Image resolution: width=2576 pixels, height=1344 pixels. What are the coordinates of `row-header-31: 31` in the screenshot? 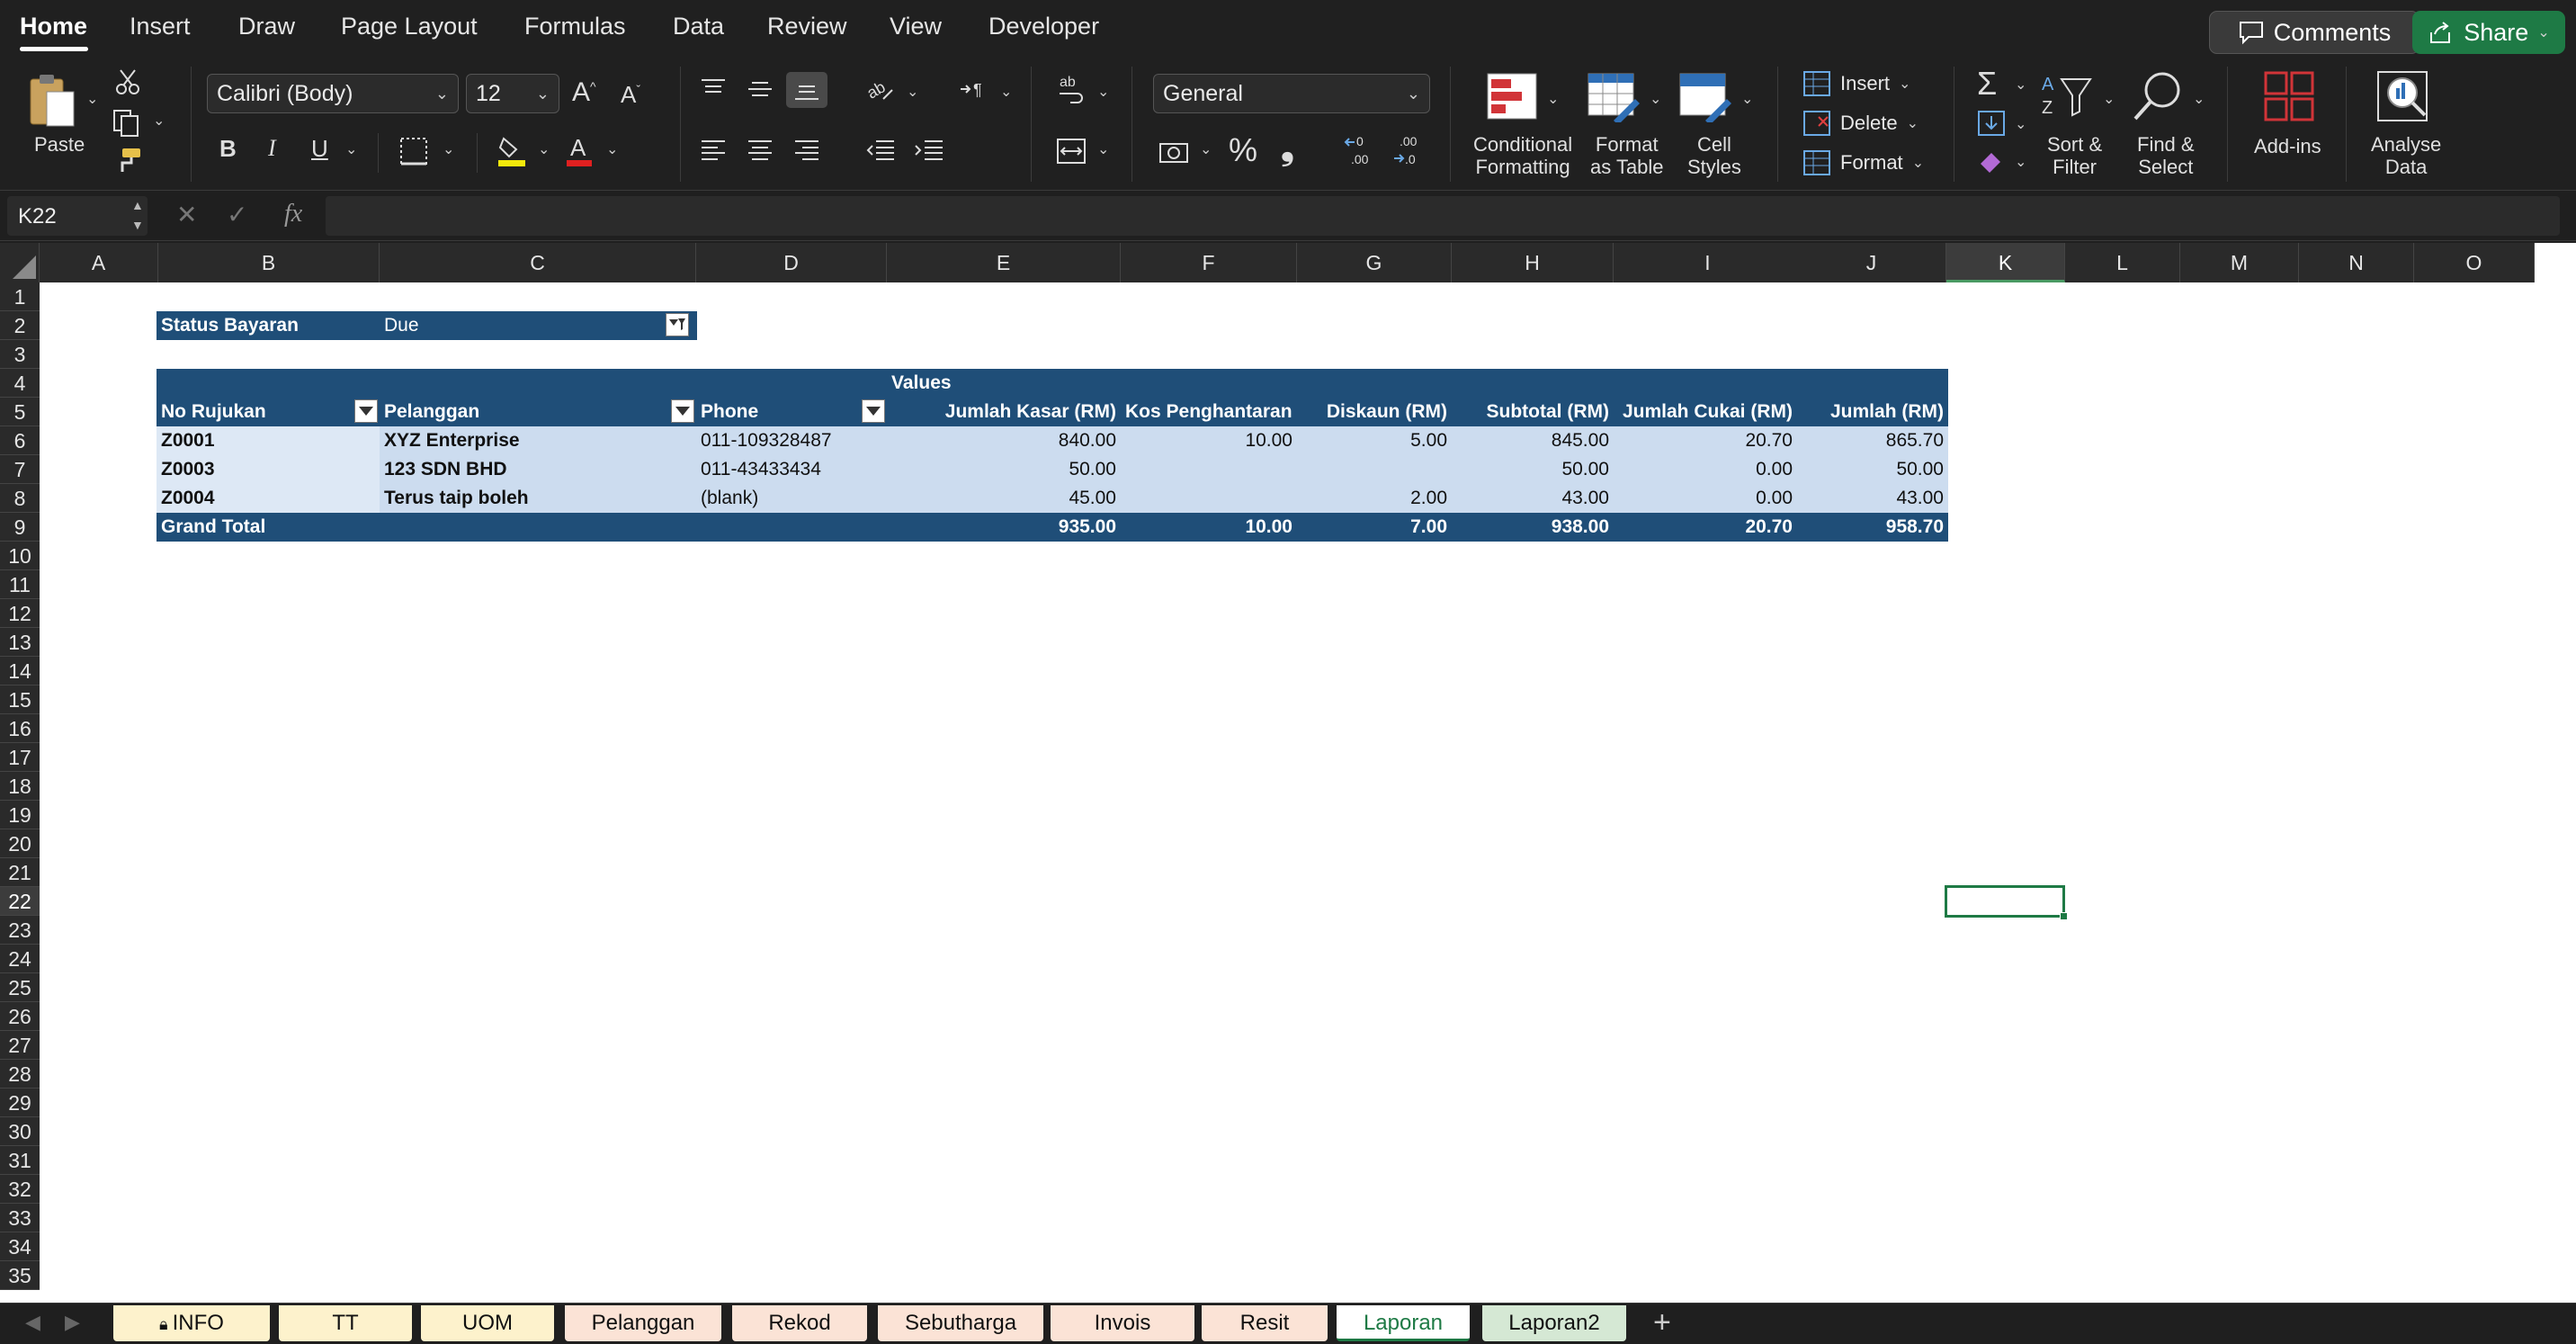 It's located at (20, 1160).